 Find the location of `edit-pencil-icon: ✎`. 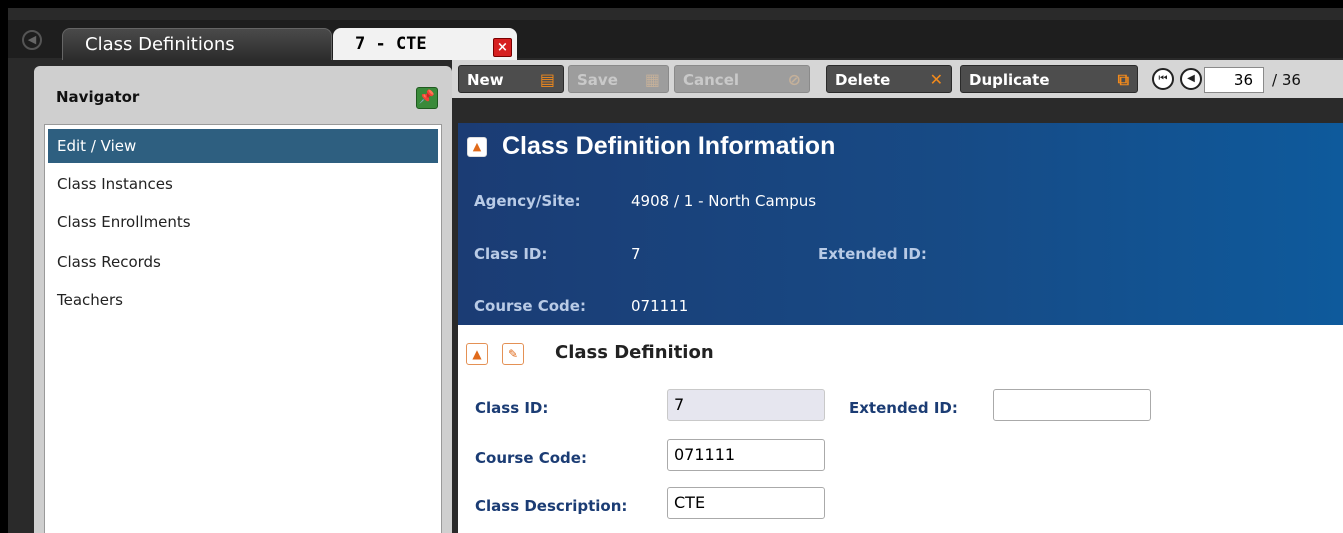

edit-pencil-icon: ✎ is located at coordinates (513, 354).